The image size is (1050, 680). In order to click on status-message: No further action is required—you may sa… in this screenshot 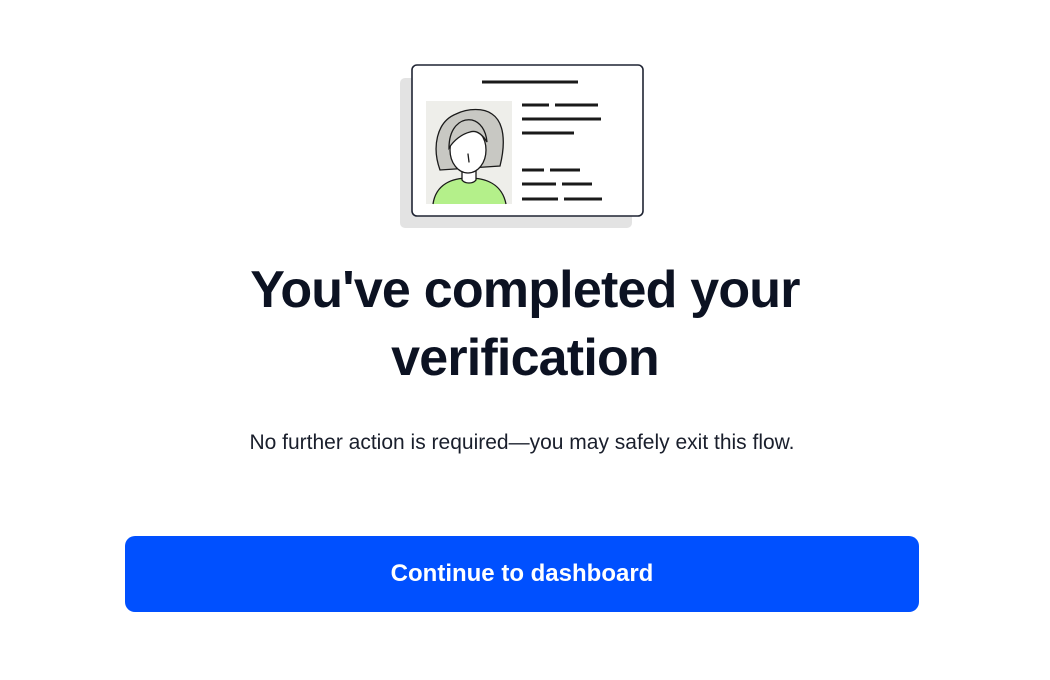, I will do `click(522, 442)`.